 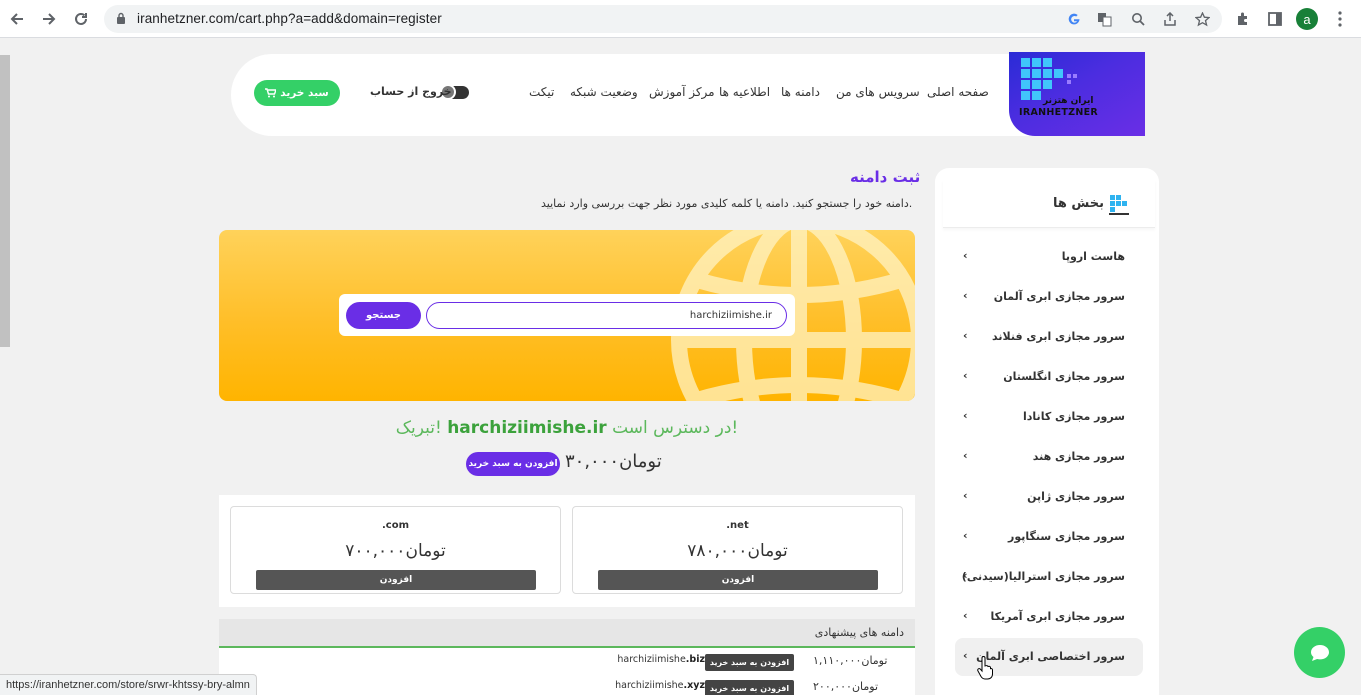 I want to click on sidebar-item-label: سرور مجازی کانادا, so click(x=1074, y=416).